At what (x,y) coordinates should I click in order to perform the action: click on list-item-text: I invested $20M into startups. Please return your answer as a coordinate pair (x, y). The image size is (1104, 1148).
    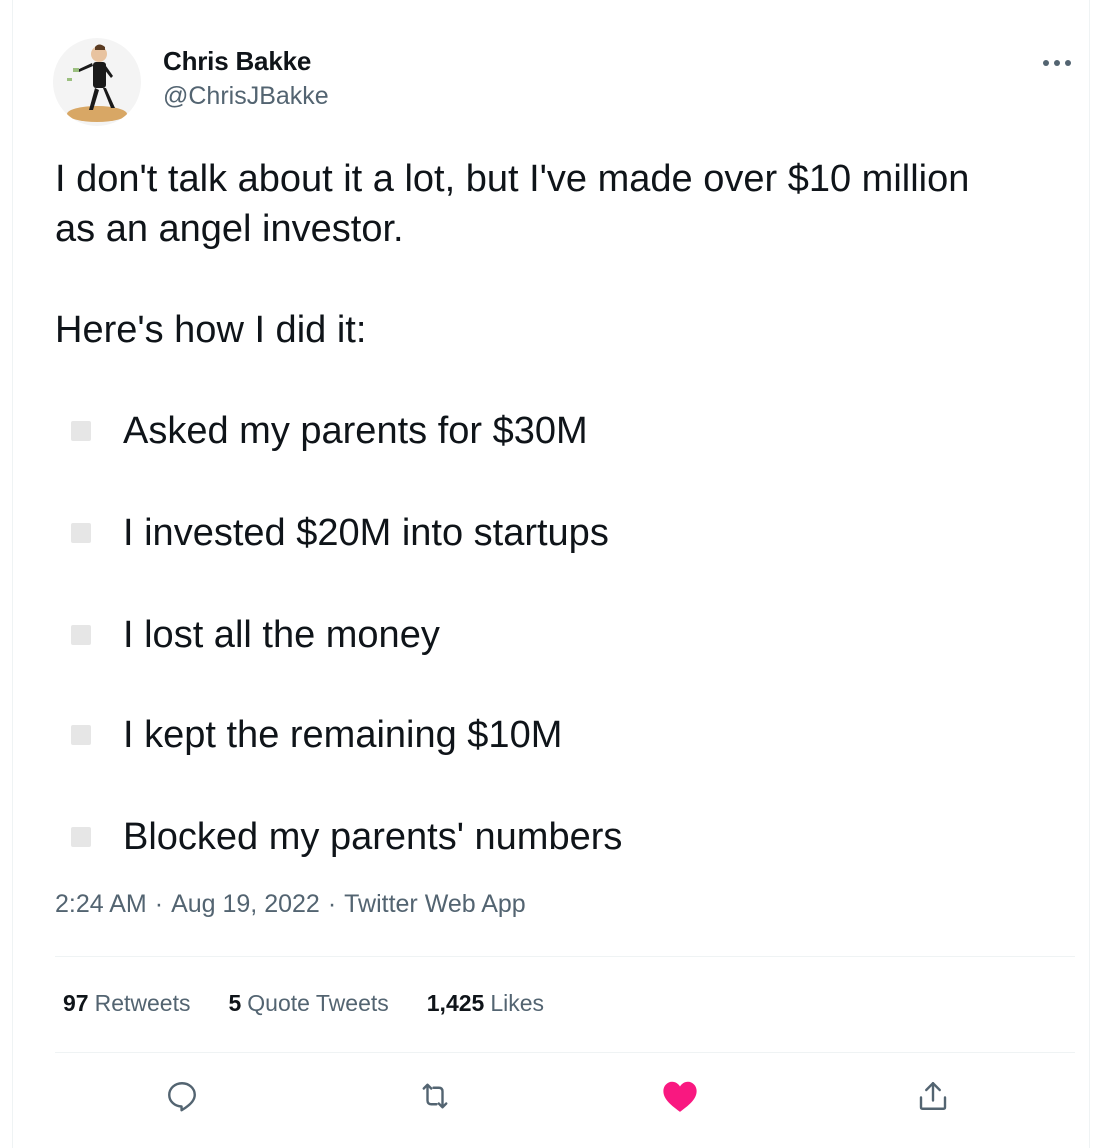
    Looking at the image, I should click on (366, 533).